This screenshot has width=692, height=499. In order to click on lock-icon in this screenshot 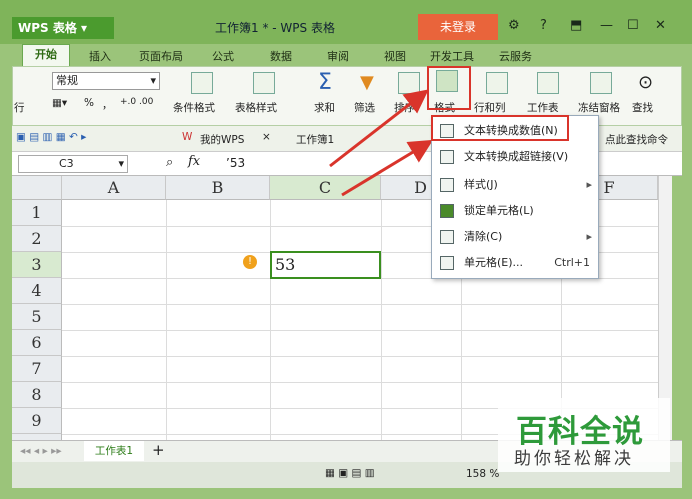, I will do `click(447, 211)`.